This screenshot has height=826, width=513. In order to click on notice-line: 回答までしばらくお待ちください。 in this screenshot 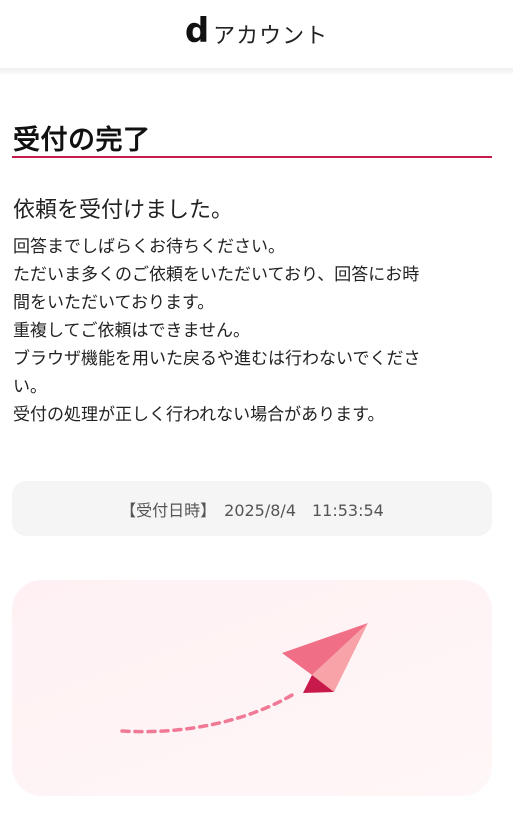, I will do `click(149, 247)`.